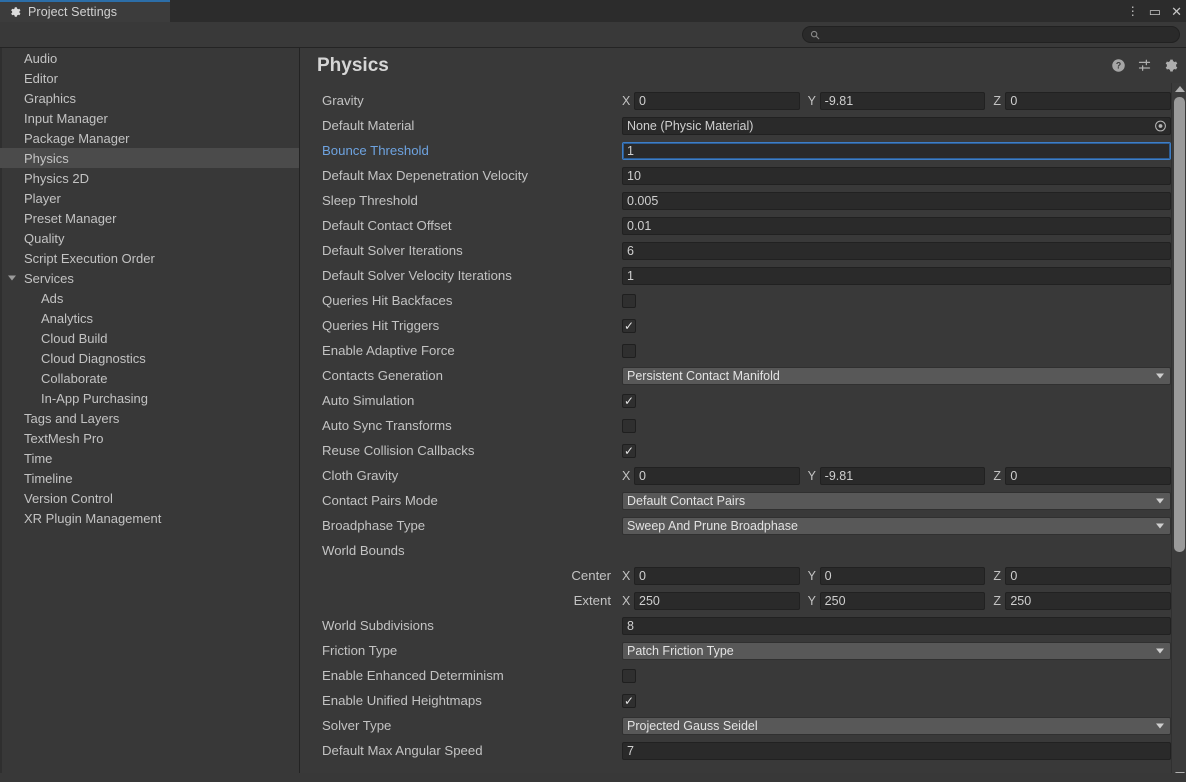  I want to click on scroll-up-arrow, so click(1179, 89).